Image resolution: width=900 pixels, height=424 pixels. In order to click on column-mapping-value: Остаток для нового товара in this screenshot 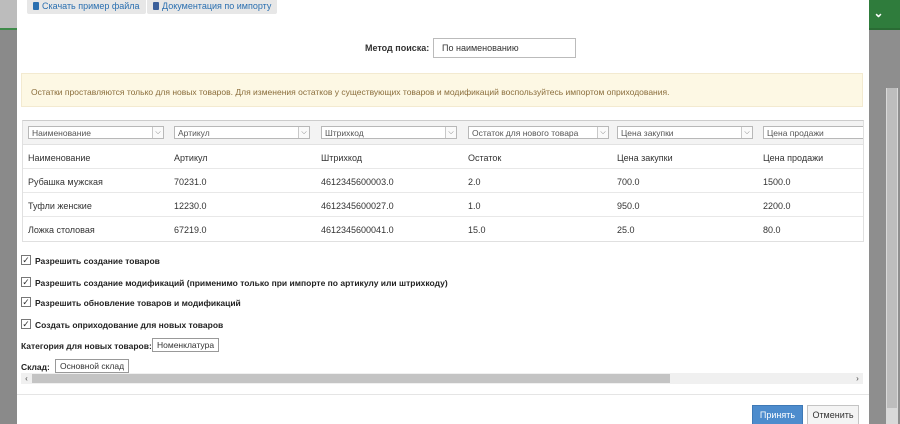, I will do `click(525, 133)`.